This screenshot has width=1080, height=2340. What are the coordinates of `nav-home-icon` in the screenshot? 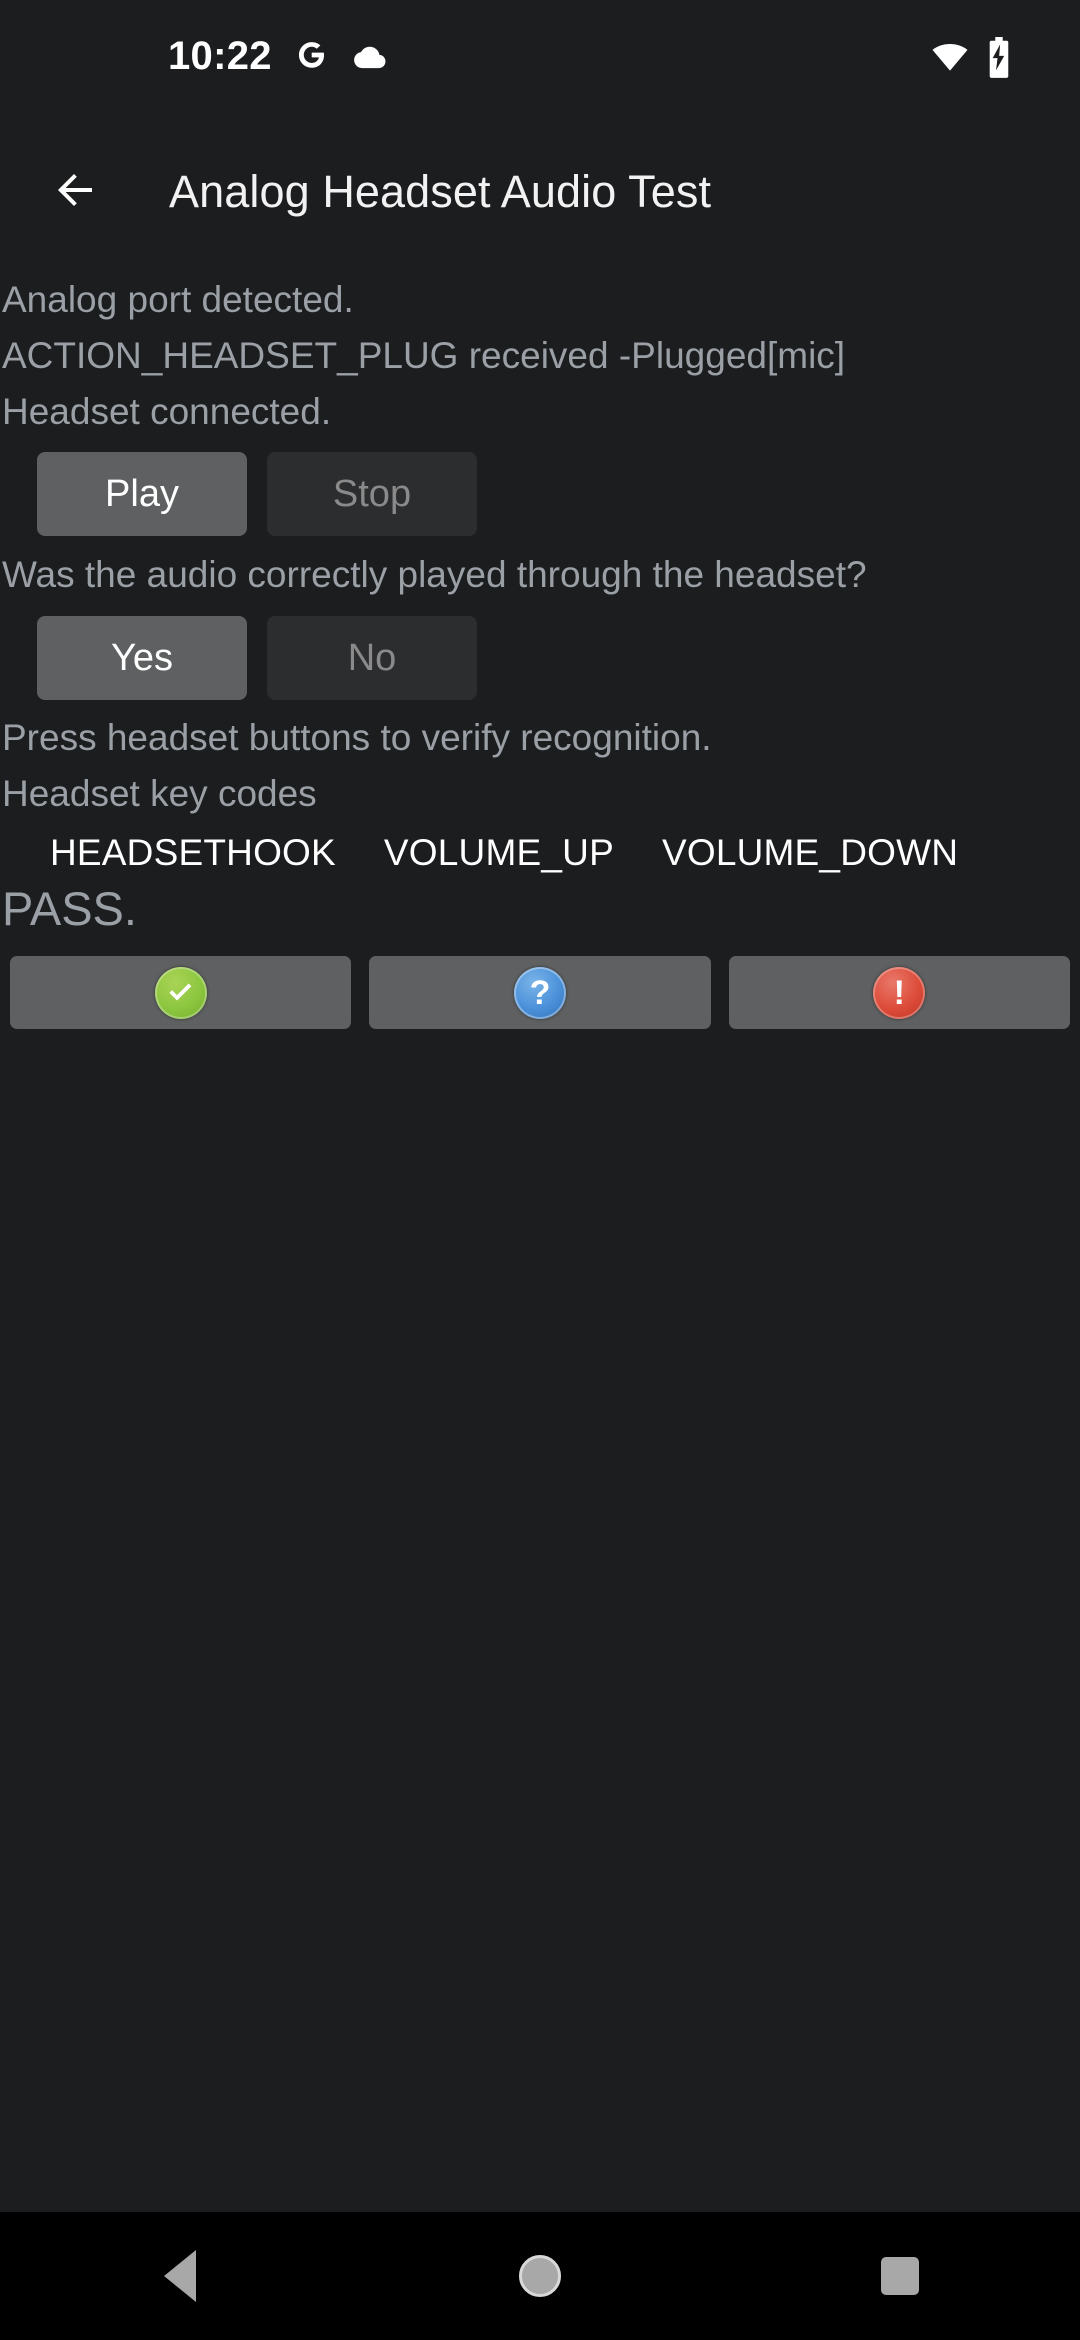 It's located at (540, 2276).